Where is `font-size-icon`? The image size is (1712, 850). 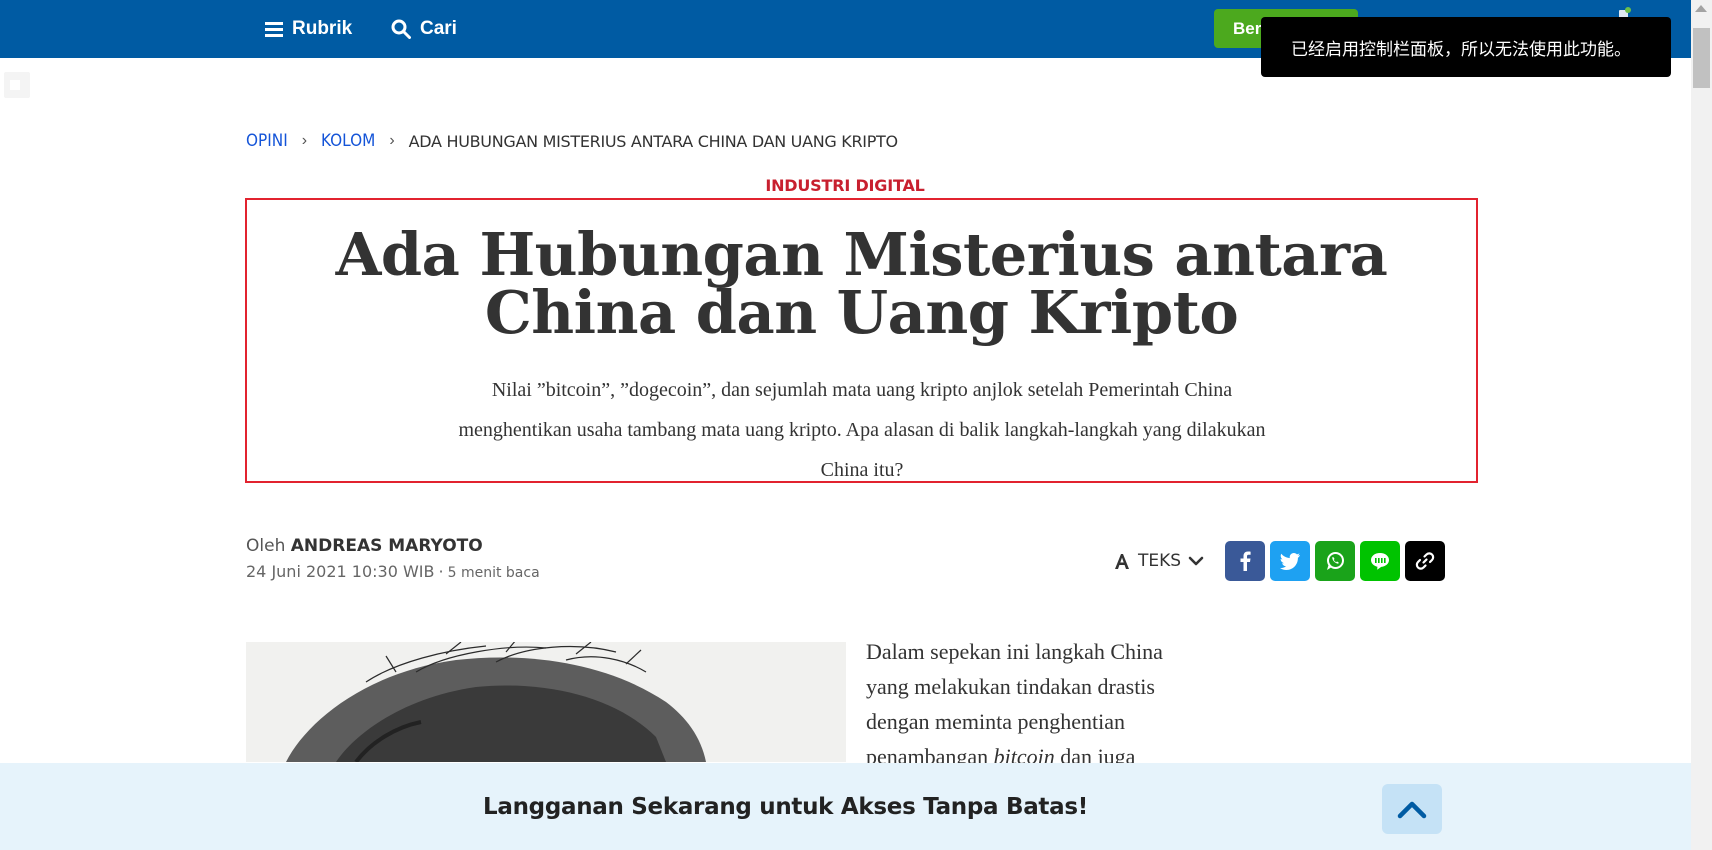
font-size-icon is located at coordinates (1122, 561).